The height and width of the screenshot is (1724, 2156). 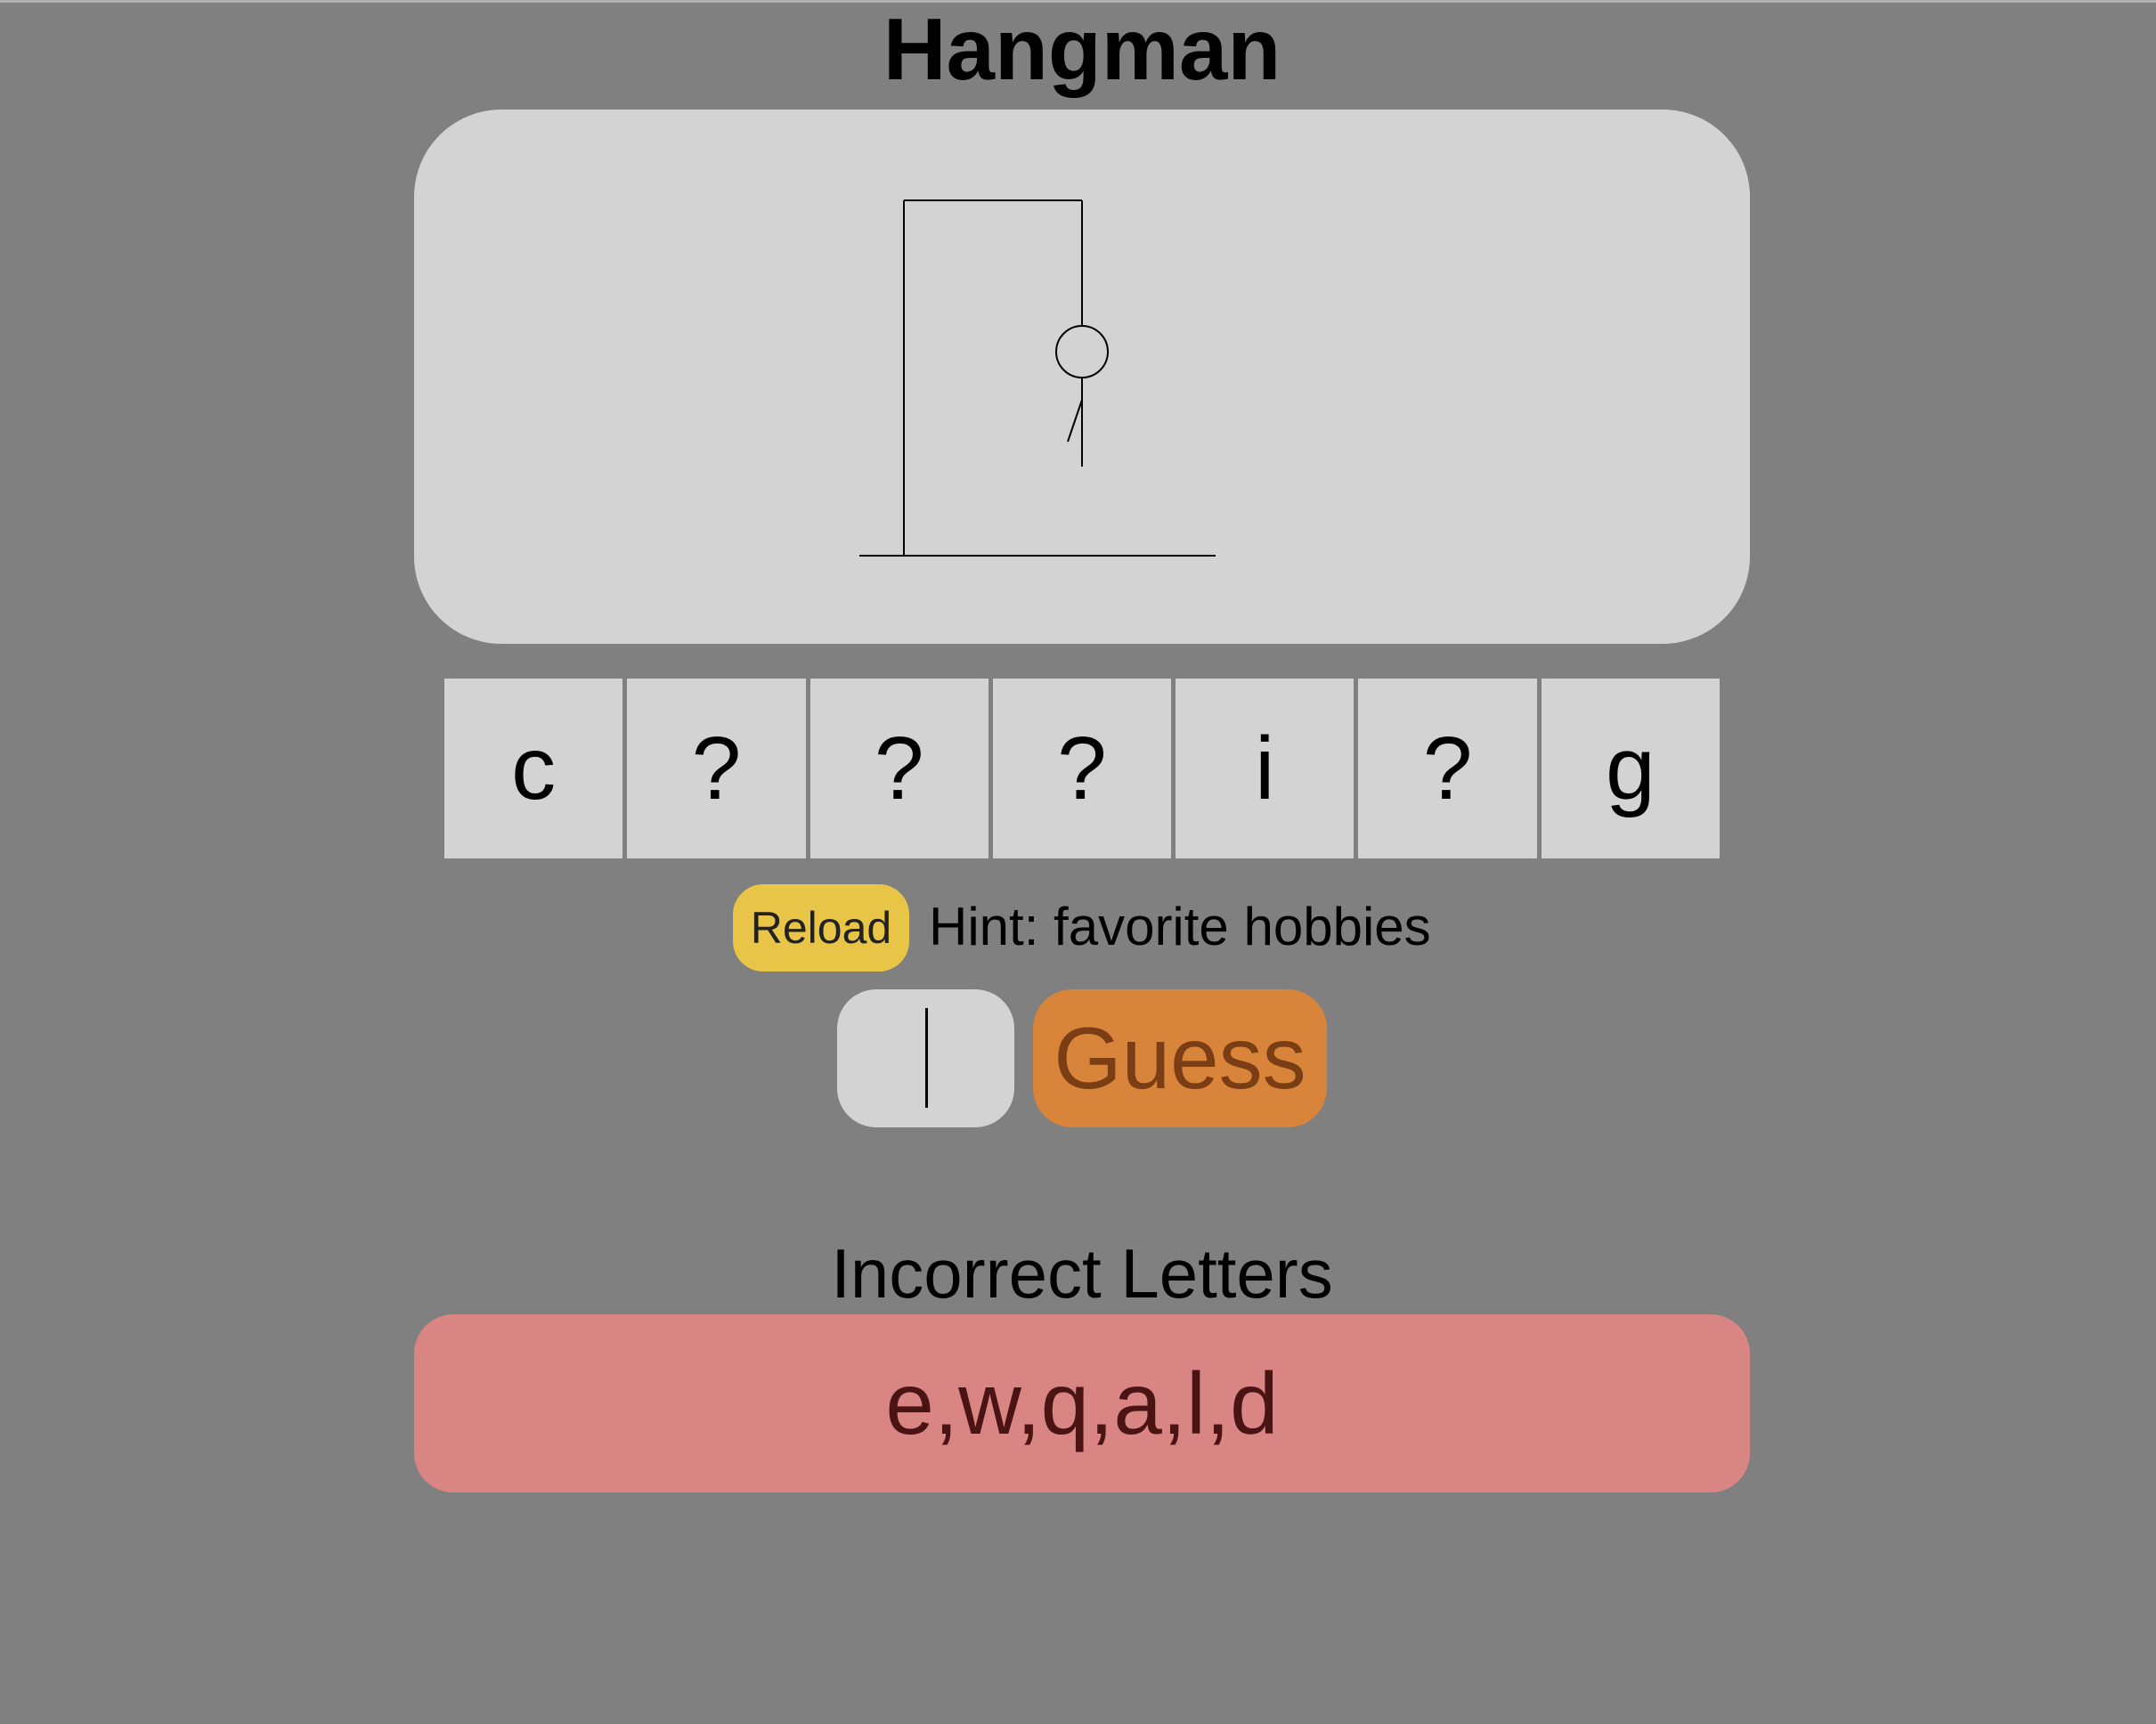 What do you see at coordinates (821, 928) in the screenshot?
I see `reload-button: Reload` at bounding box center [821, 928].